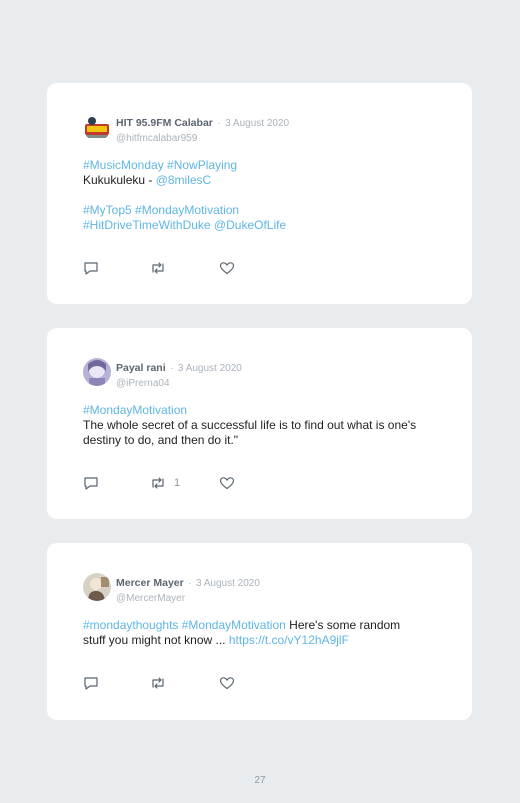 Image resolution: width=520 pixels, height=803 pixels. Describe the element at coordinates (170, 483) in the screenshot. I see `retweet-button: 1` at that location.